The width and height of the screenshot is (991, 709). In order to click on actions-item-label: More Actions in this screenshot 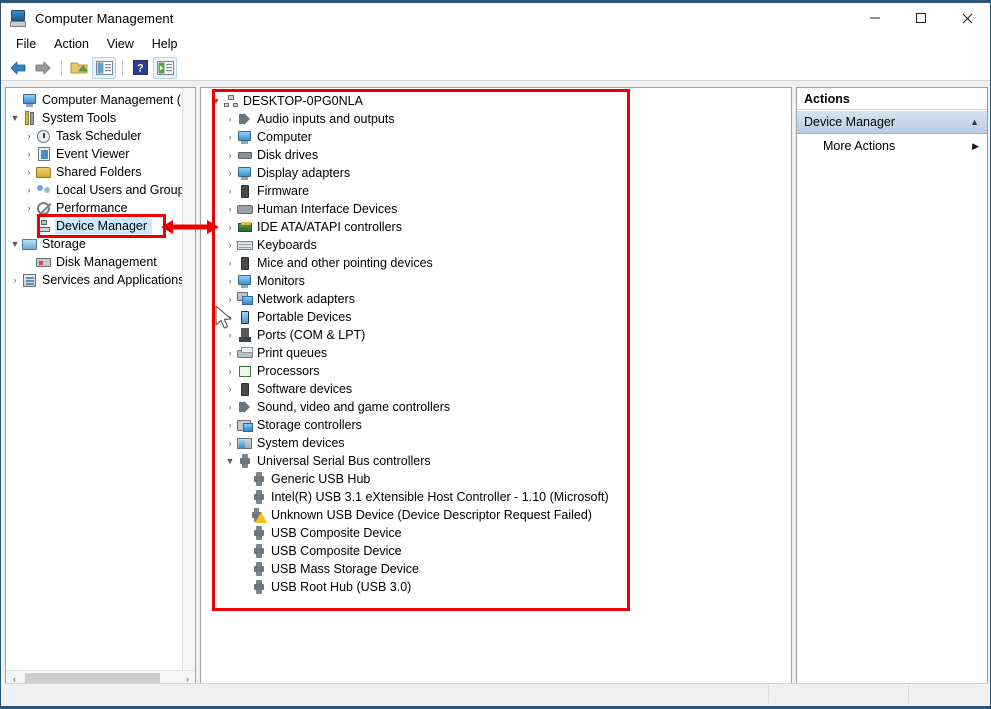, I will do `click(859, 146)`.